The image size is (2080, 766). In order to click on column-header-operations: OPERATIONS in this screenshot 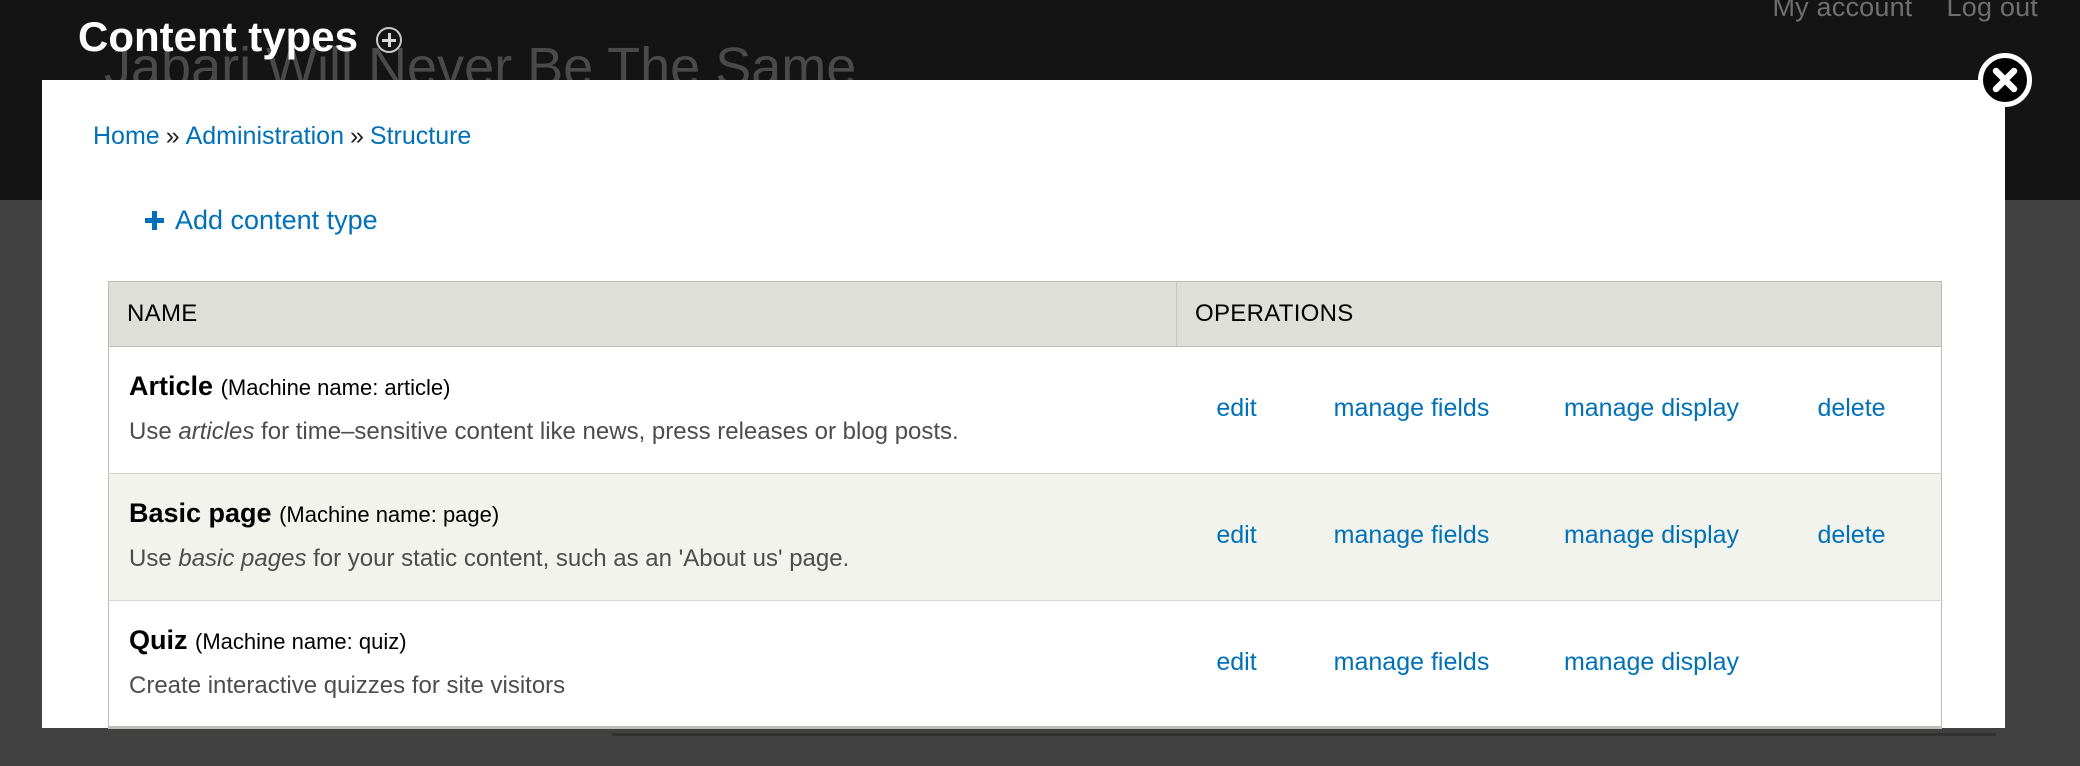, I will do `click(1559, 314)`.